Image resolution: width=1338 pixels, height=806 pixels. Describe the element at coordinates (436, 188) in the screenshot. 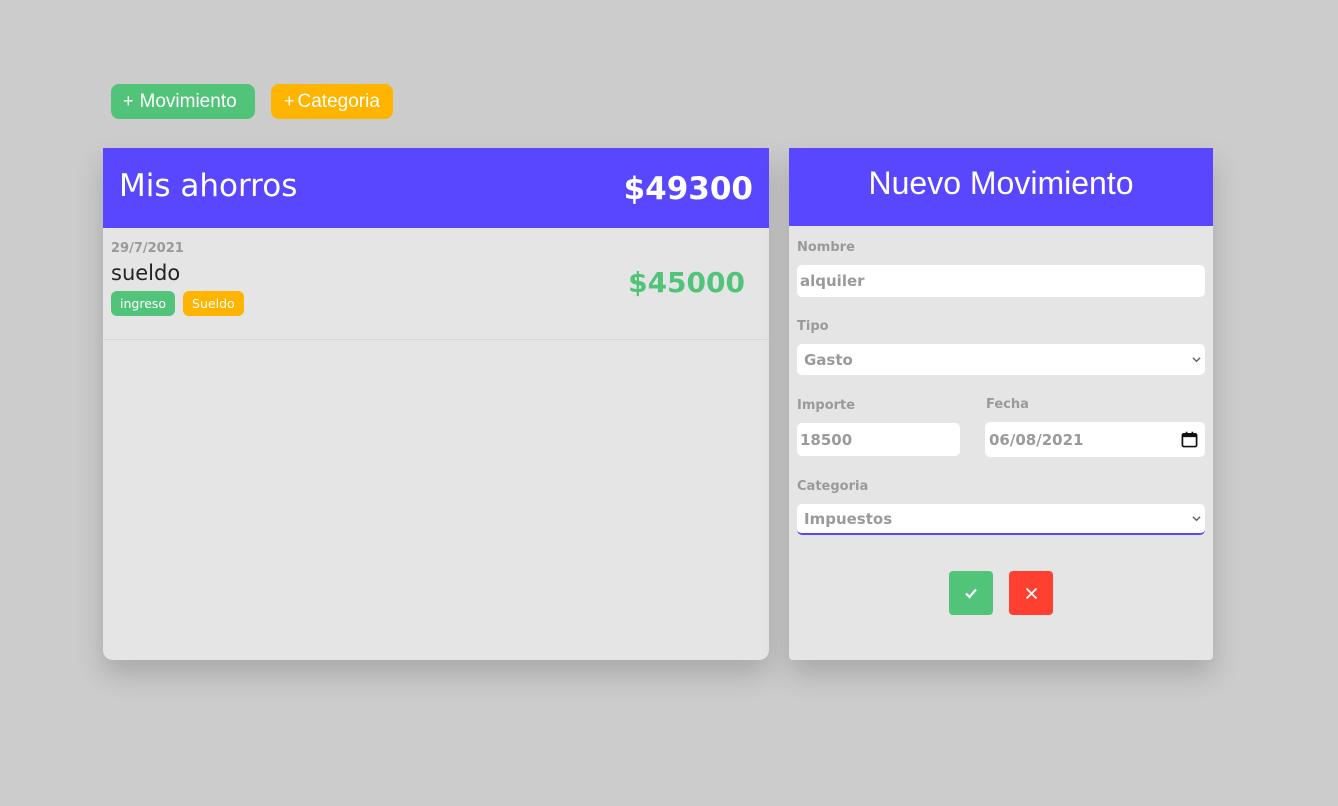

I see `savings-header: Mis ahorros $49300` at that location.